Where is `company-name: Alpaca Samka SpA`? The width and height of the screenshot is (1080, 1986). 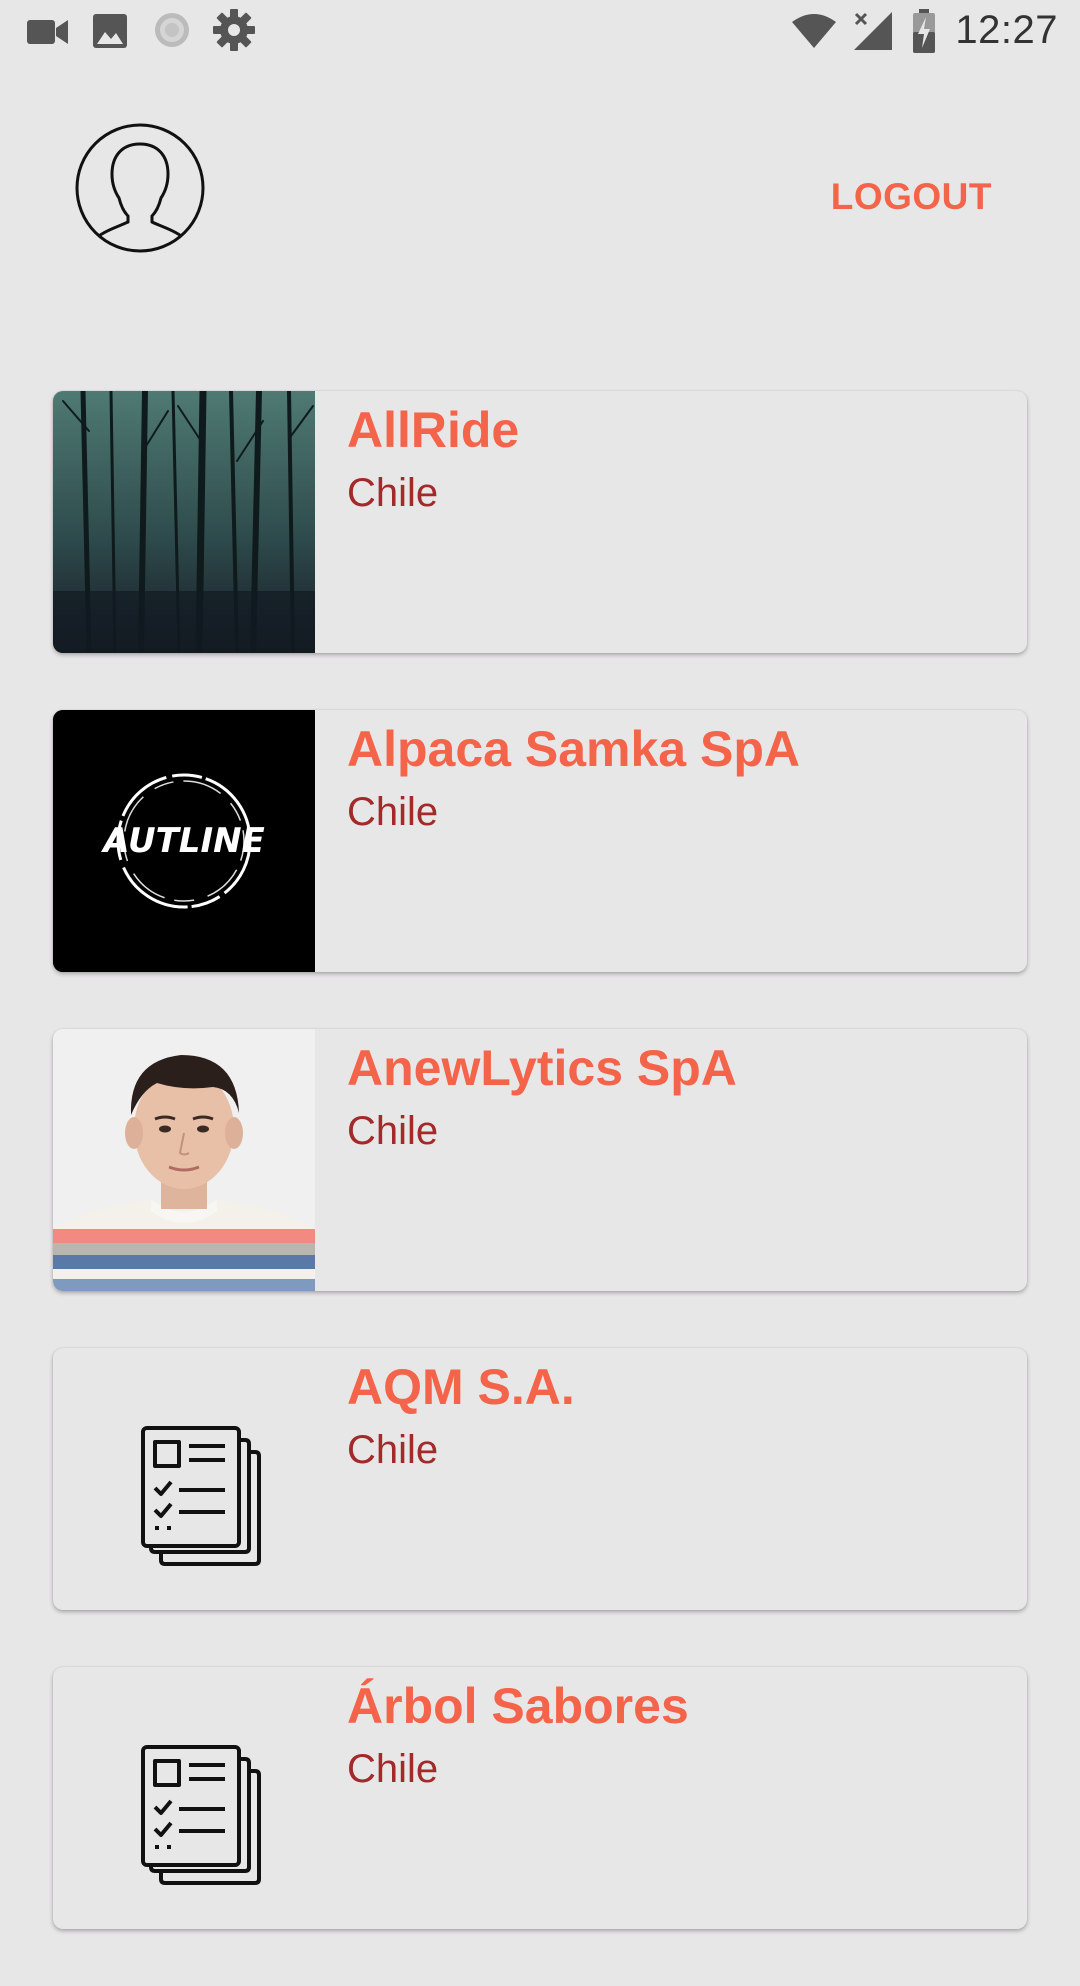
company-name: Alpaca Samka SpA is located at coordinates (573, 749).